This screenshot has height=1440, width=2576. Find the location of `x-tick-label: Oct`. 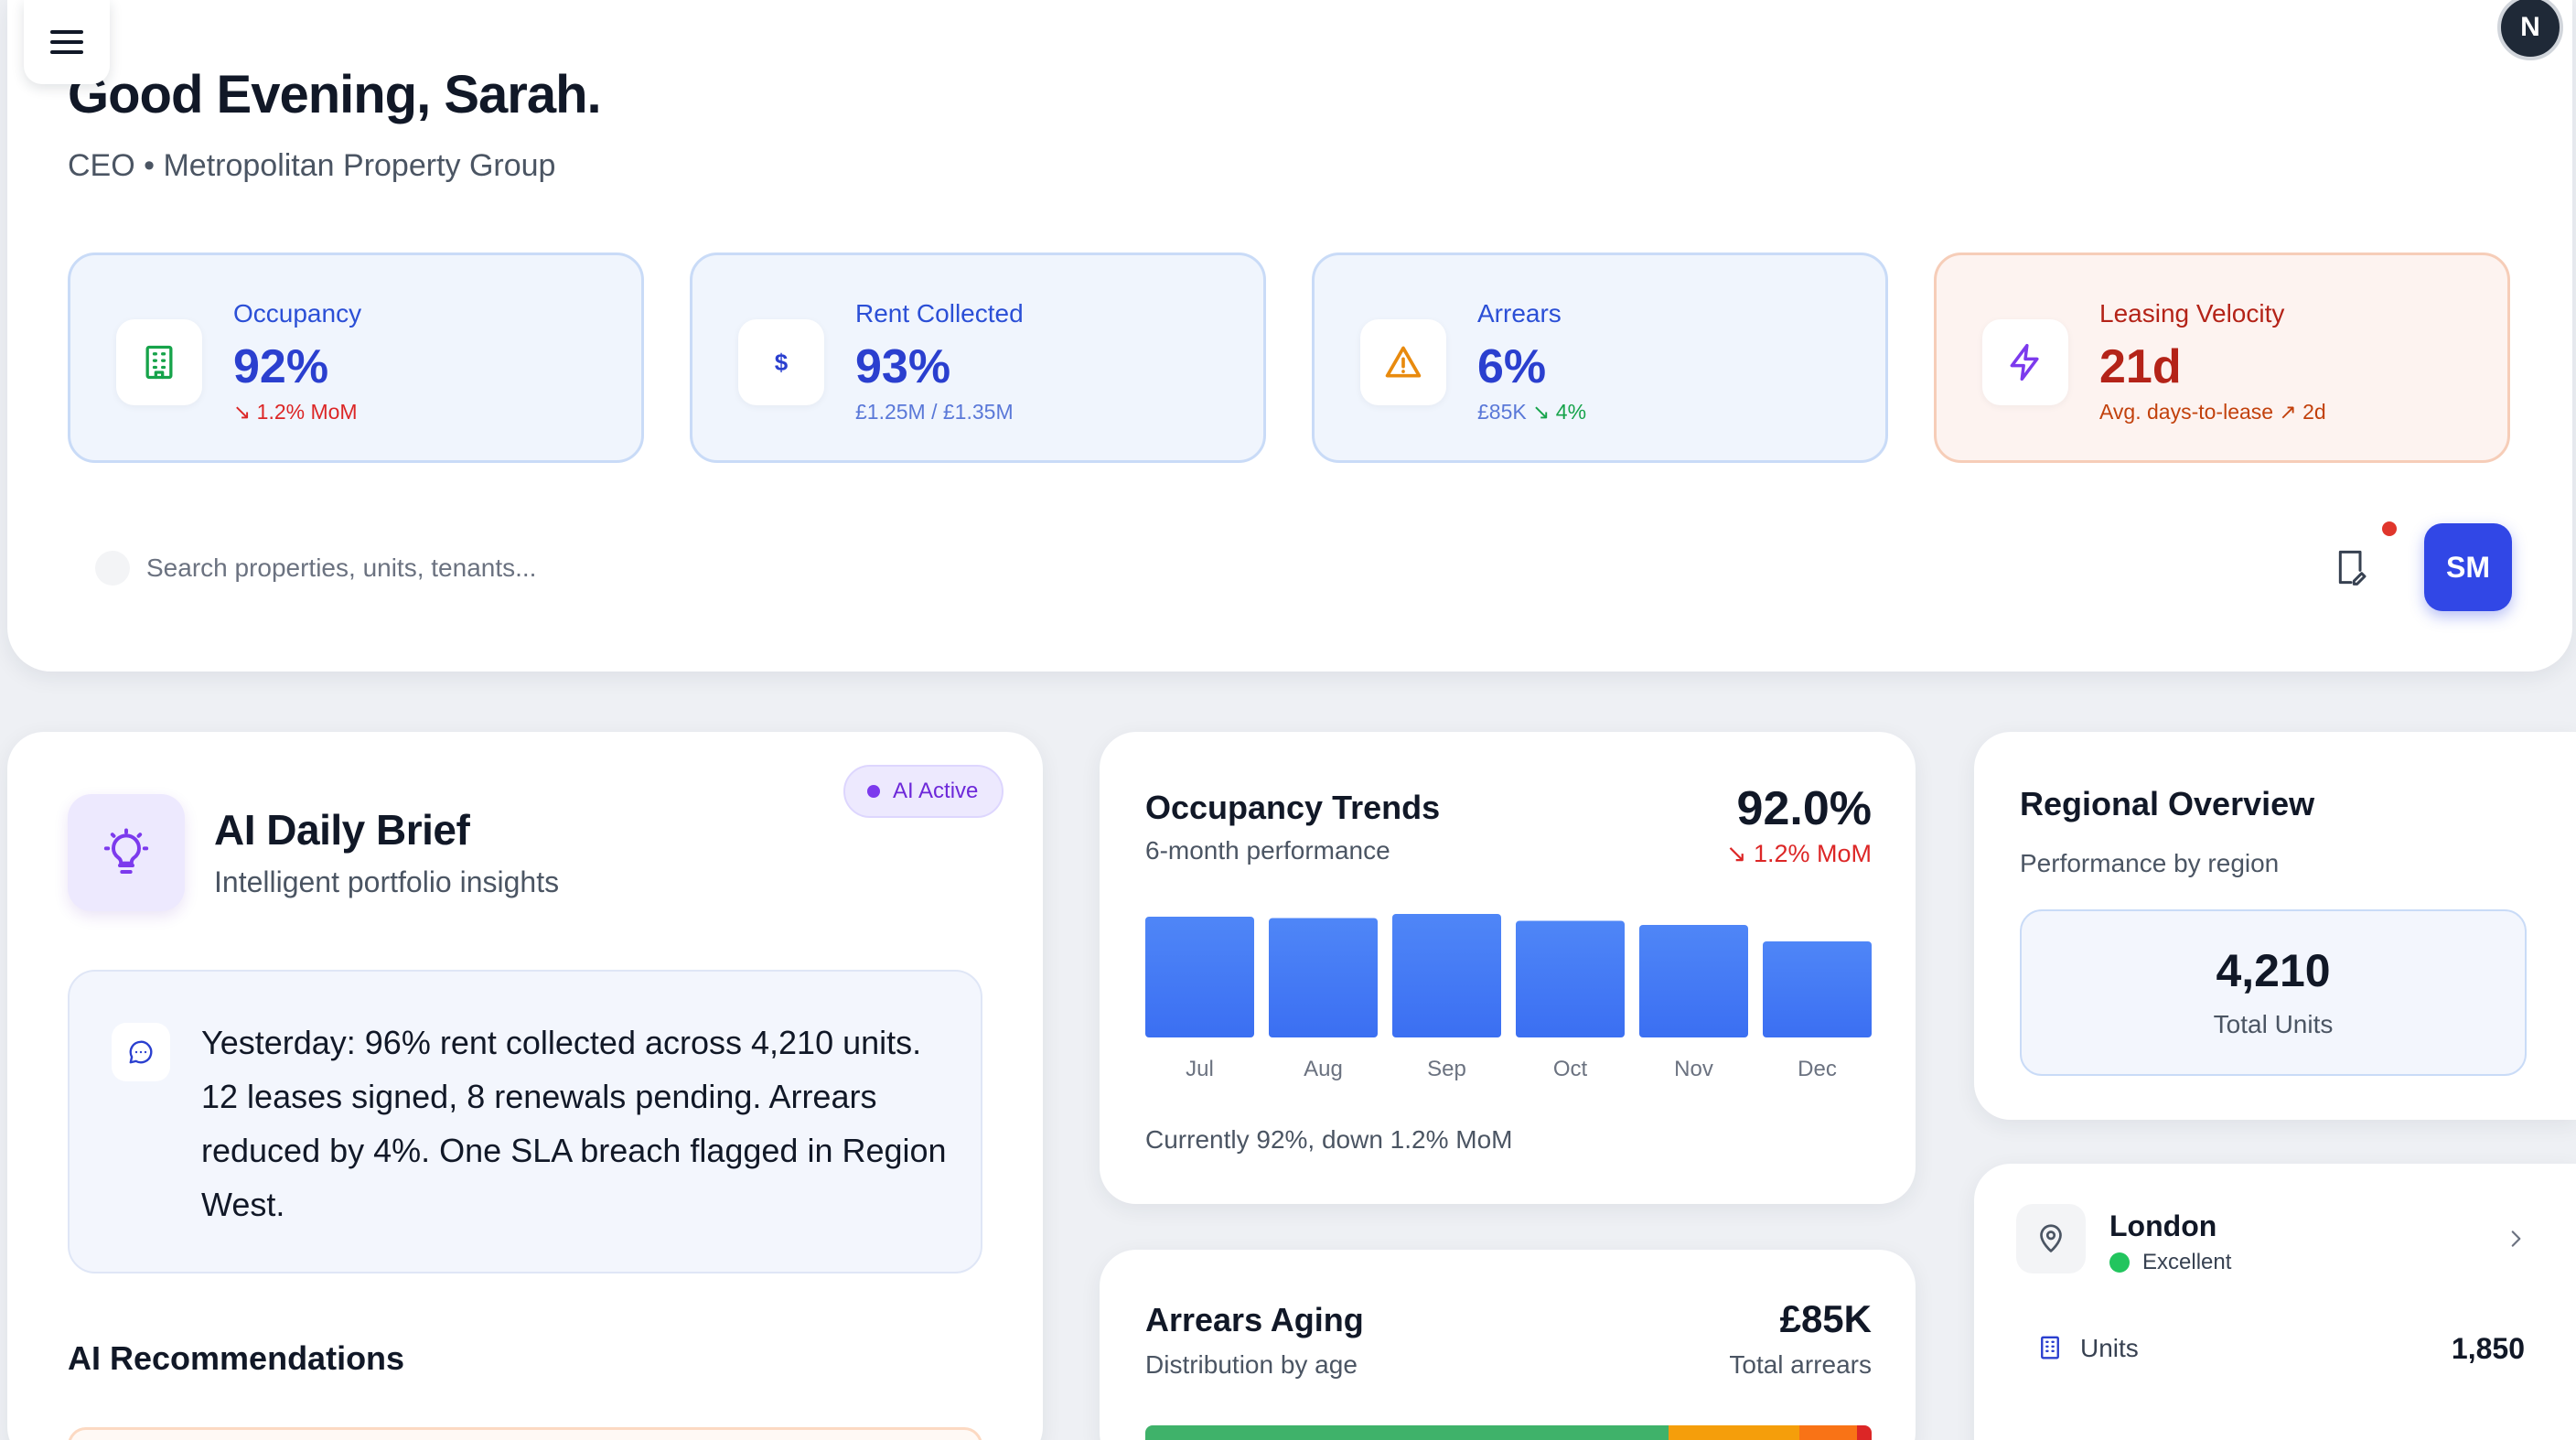

x-tick-label: Oct is located at coordinates (1570, 1069).